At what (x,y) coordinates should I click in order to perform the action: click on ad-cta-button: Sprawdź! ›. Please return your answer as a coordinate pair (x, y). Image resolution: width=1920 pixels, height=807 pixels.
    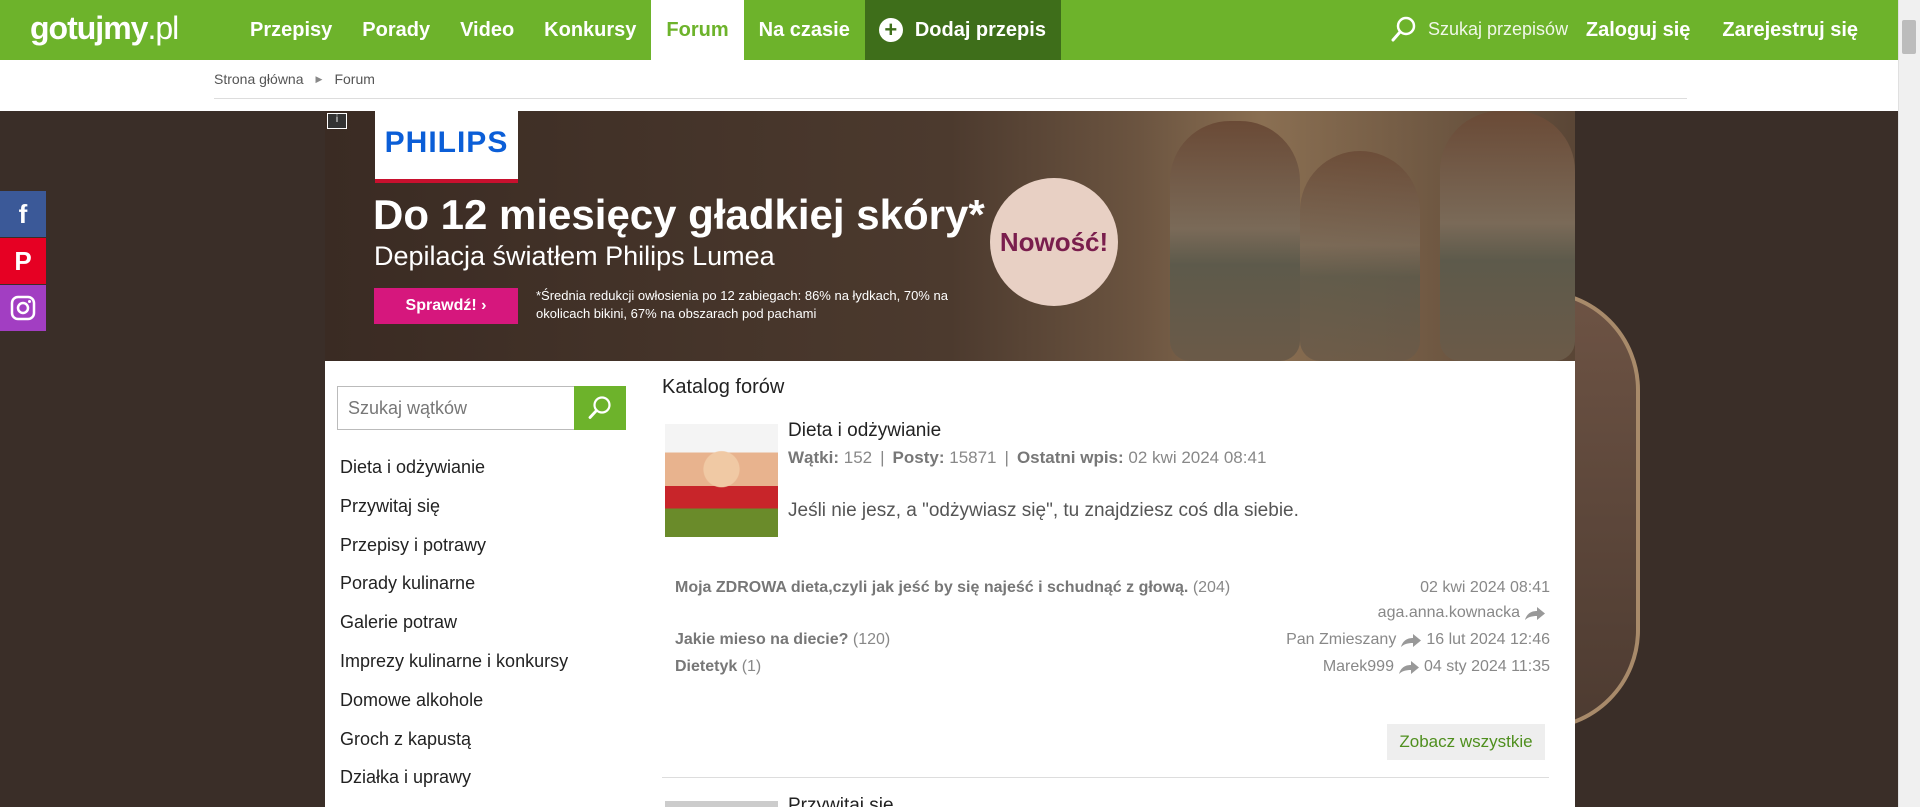
    Looking at the image, I should click on (446, 306).